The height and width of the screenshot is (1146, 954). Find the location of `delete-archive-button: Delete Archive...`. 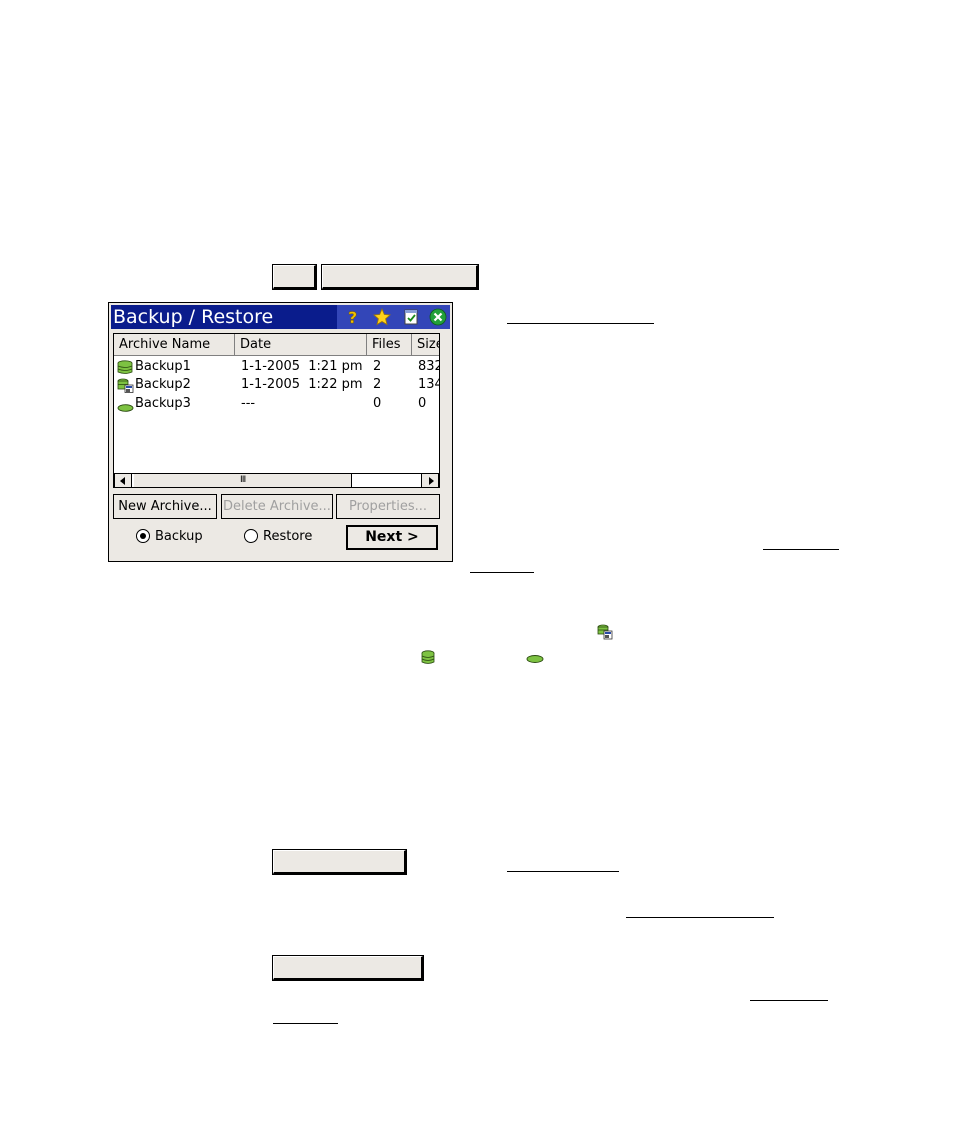

delete-archive-button: Delete Archive... is located at coordinates (277, 506).